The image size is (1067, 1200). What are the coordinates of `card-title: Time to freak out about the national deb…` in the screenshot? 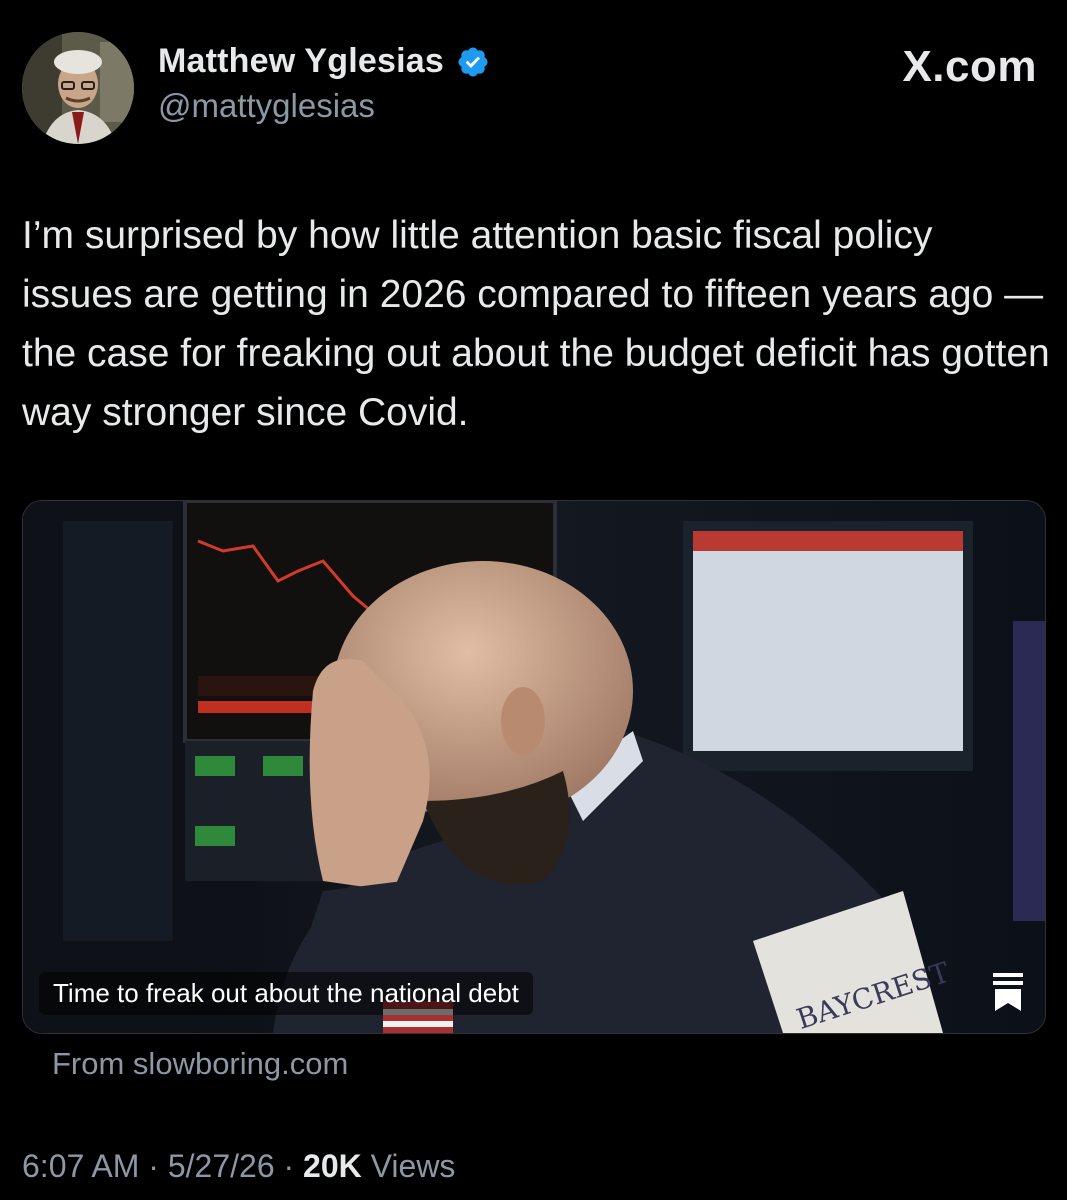 It's located at (286, 993).